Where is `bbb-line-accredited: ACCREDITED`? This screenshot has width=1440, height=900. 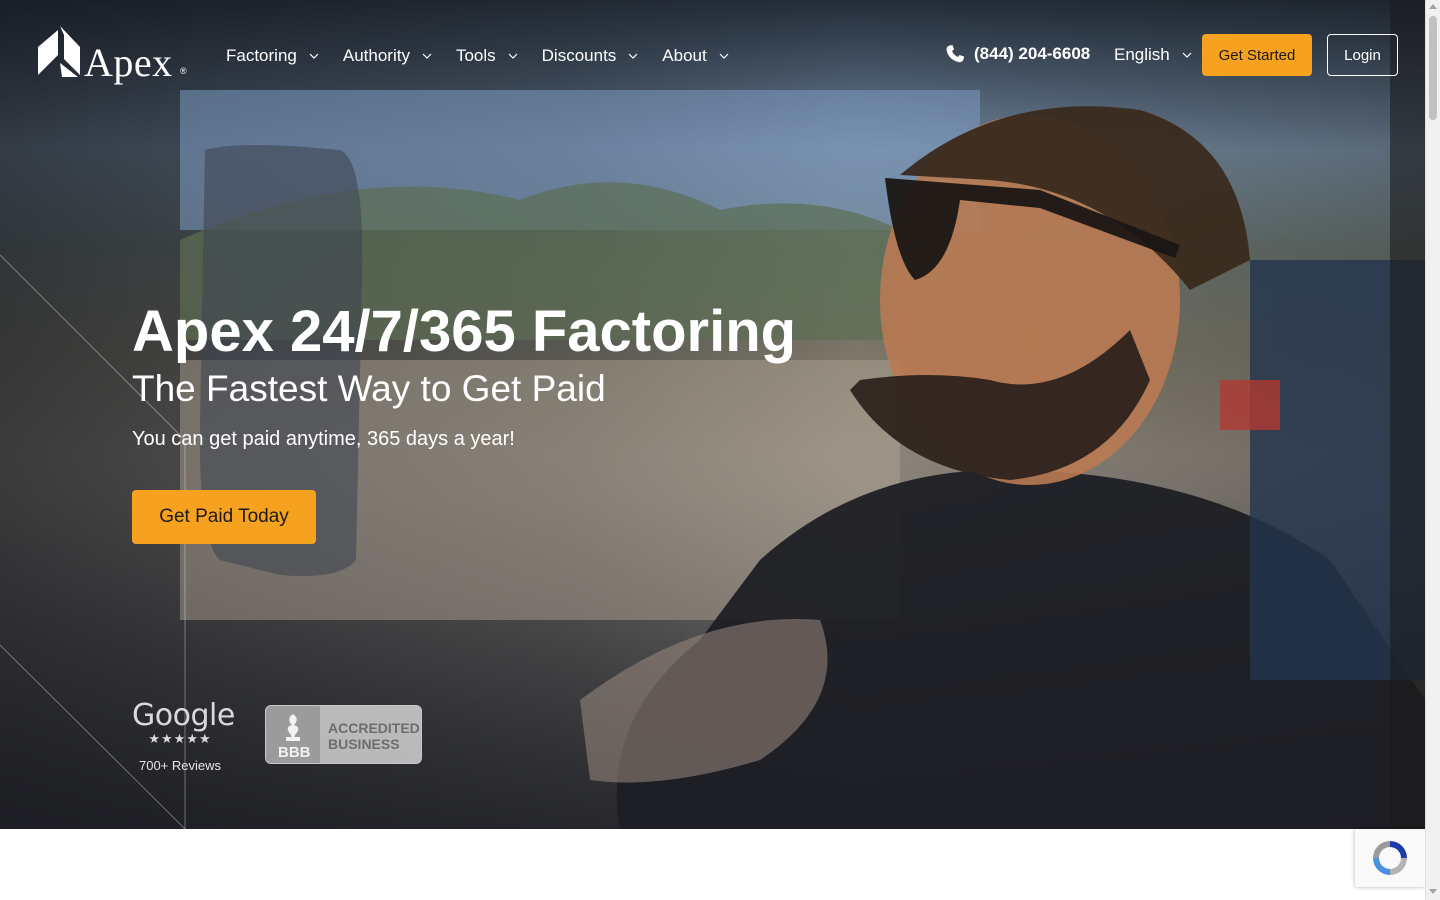 bbb-line-accredited: ACCREDITED is located at coordinates (374, 728).